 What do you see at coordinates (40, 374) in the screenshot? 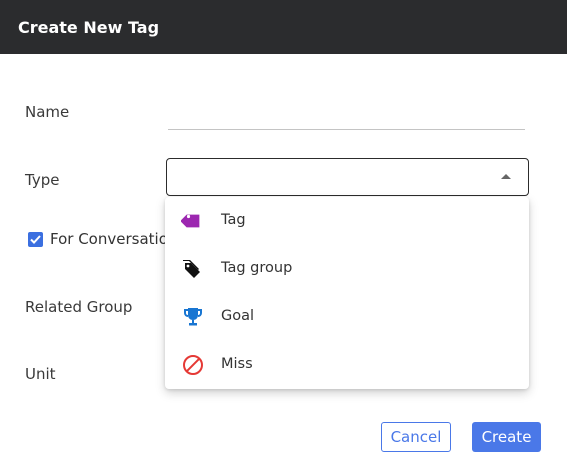
I see `unit-label: Unit` at bounding box center [40, 374].